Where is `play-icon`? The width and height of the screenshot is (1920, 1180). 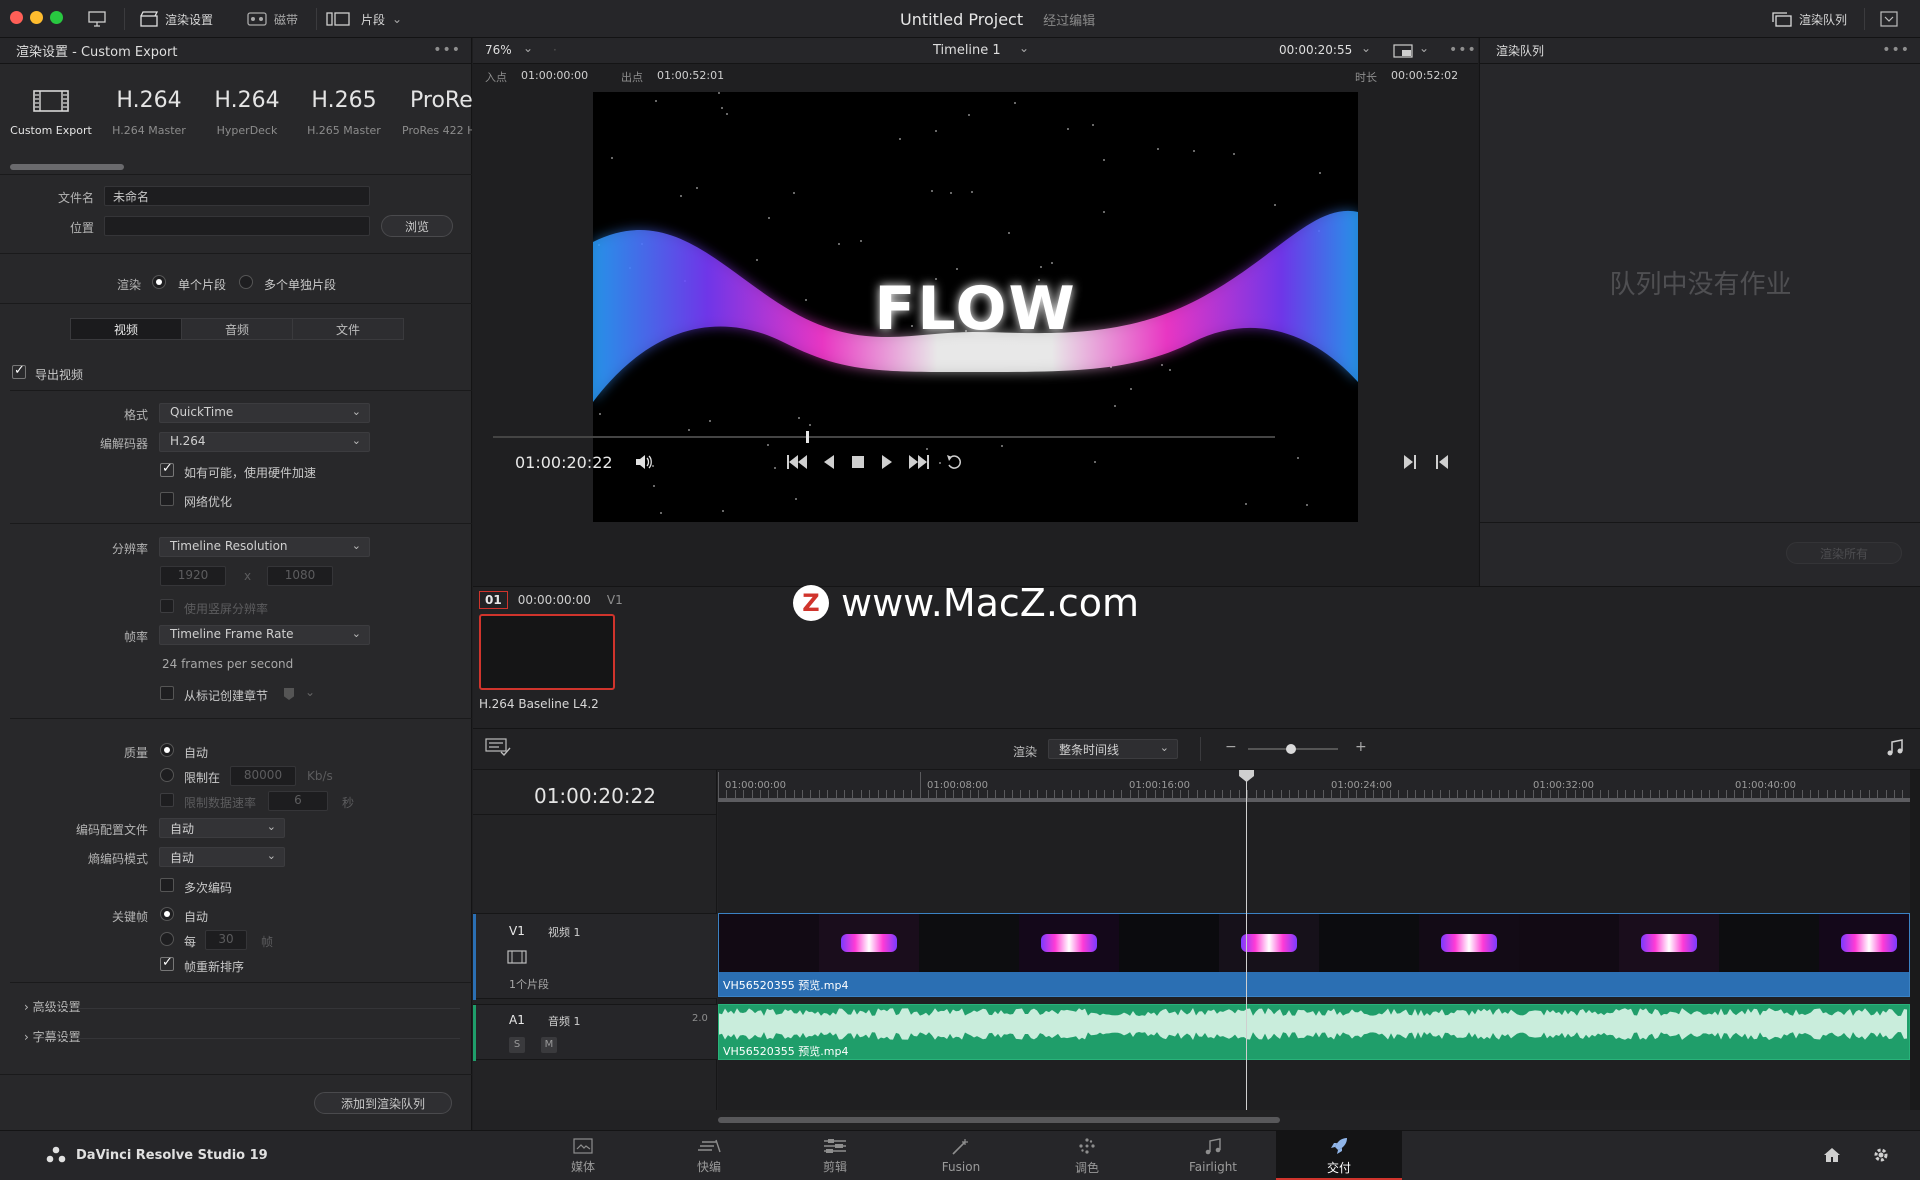
play-icon is located at coordinates (887, 462).